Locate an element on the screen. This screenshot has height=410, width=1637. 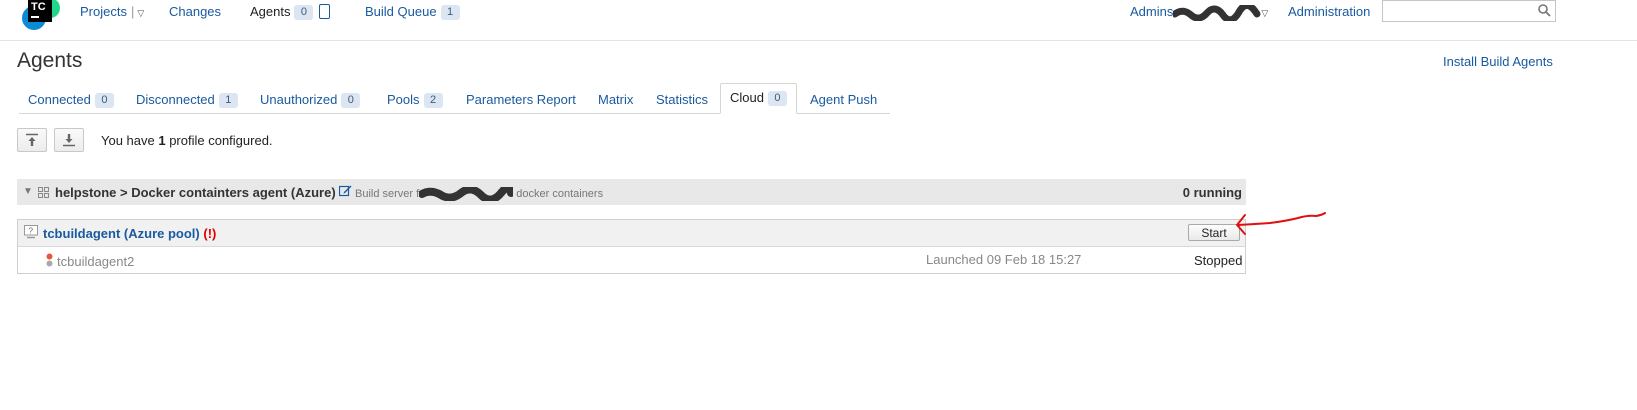
tab-label: Agent Push is located at coordinates (843, 99).